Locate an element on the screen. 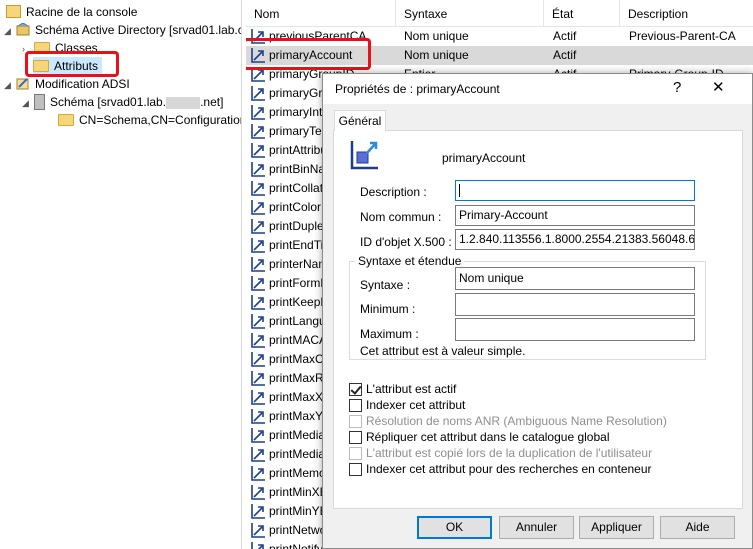  dialog-title: Propriétés de : primaryAccount is located at coordinates (417, 89).